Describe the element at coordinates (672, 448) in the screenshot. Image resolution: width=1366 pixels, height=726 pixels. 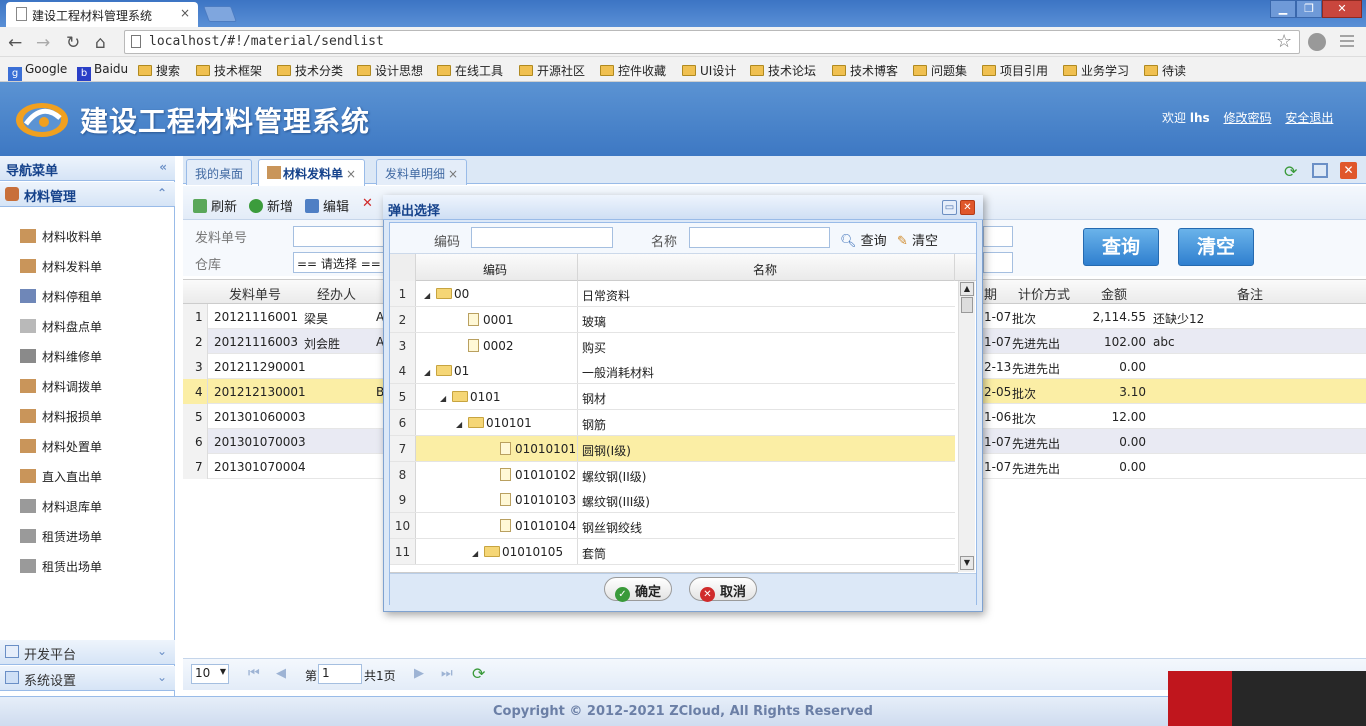
I see `tree-row: 7 01010101 圆钢(I级)` at that location.